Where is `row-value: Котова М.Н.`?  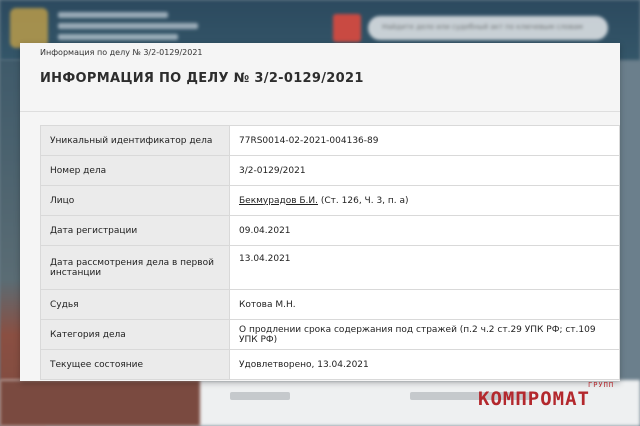
row-value: Котова М.Н. is located at coordinates (424, 304).